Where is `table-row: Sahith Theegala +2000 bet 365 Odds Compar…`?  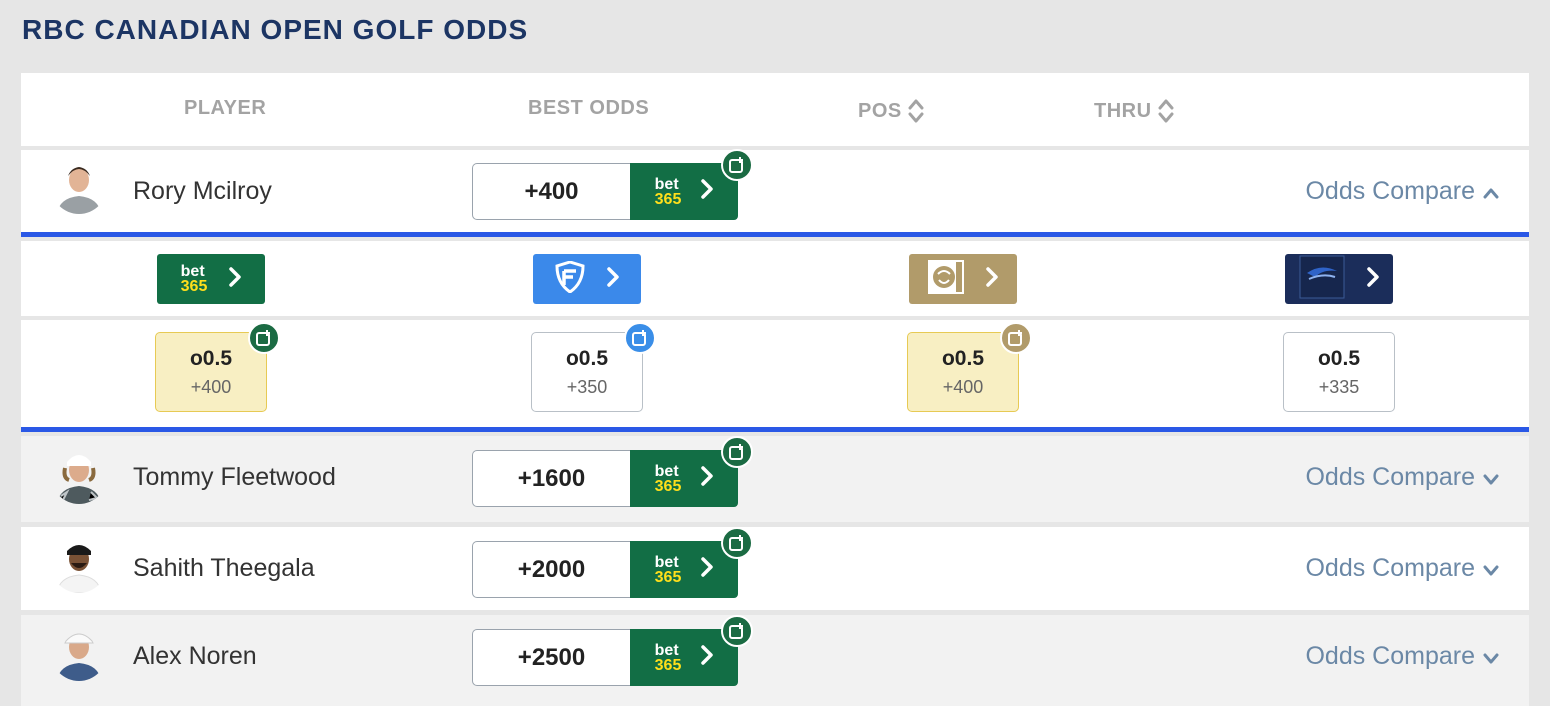 table-row: Sahith Theegala +2000 bet 365 Odds Compar… is located at coordinates (775, 568).